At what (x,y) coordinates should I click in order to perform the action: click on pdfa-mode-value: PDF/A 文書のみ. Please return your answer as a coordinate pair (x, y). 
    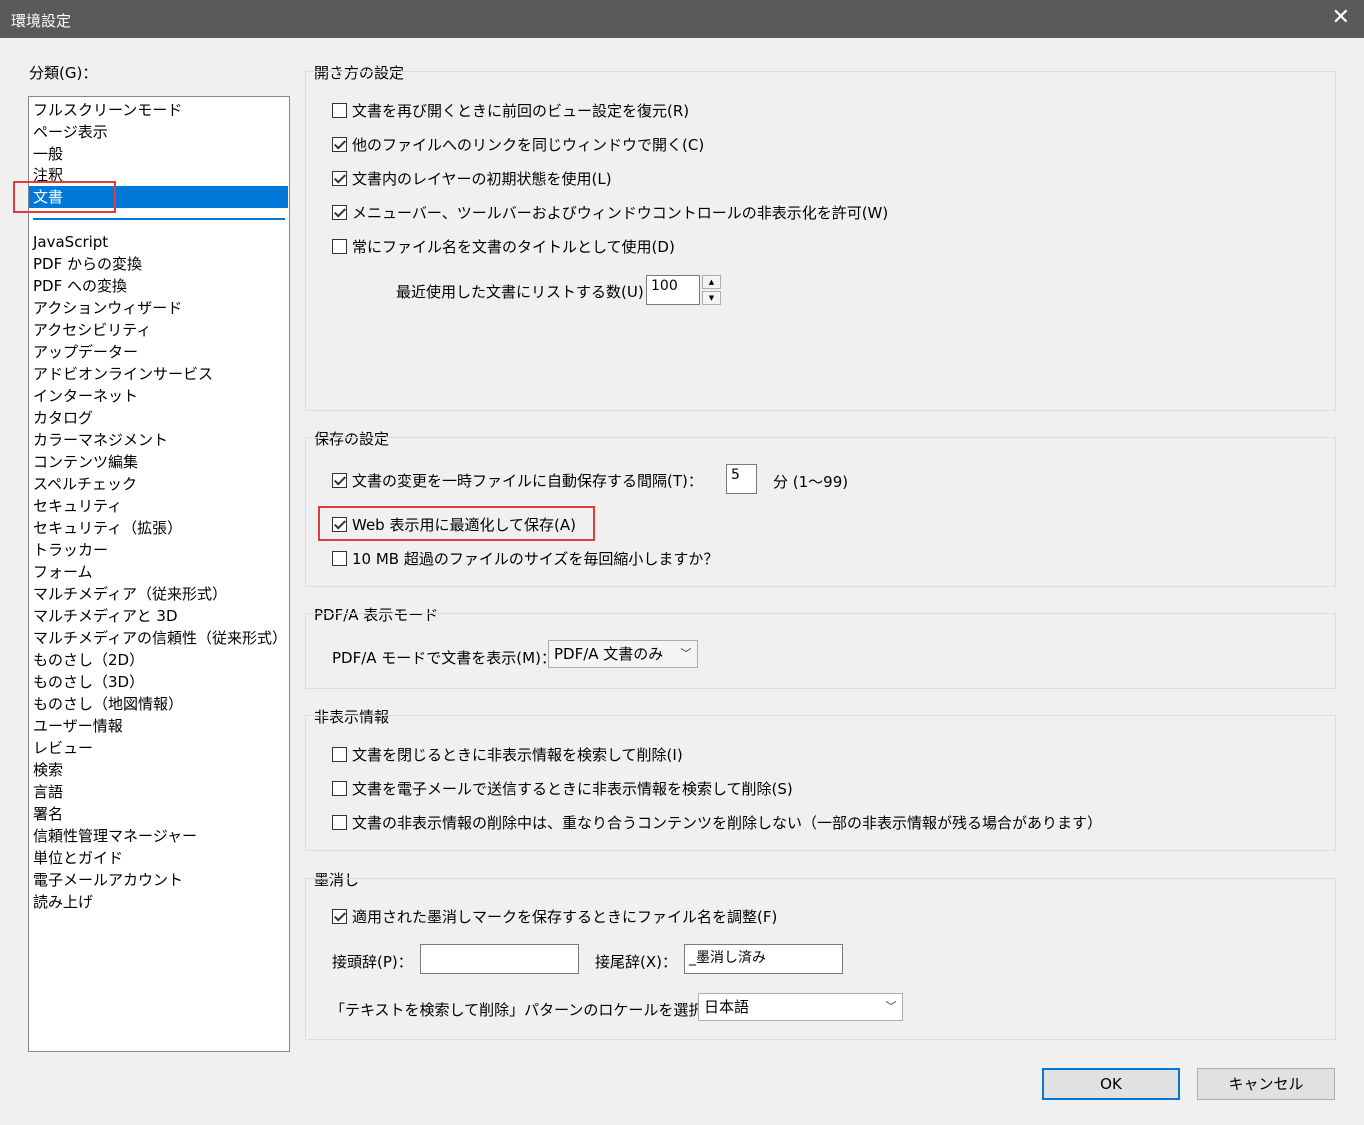
    Looking at the image, I should click on (609, 654).